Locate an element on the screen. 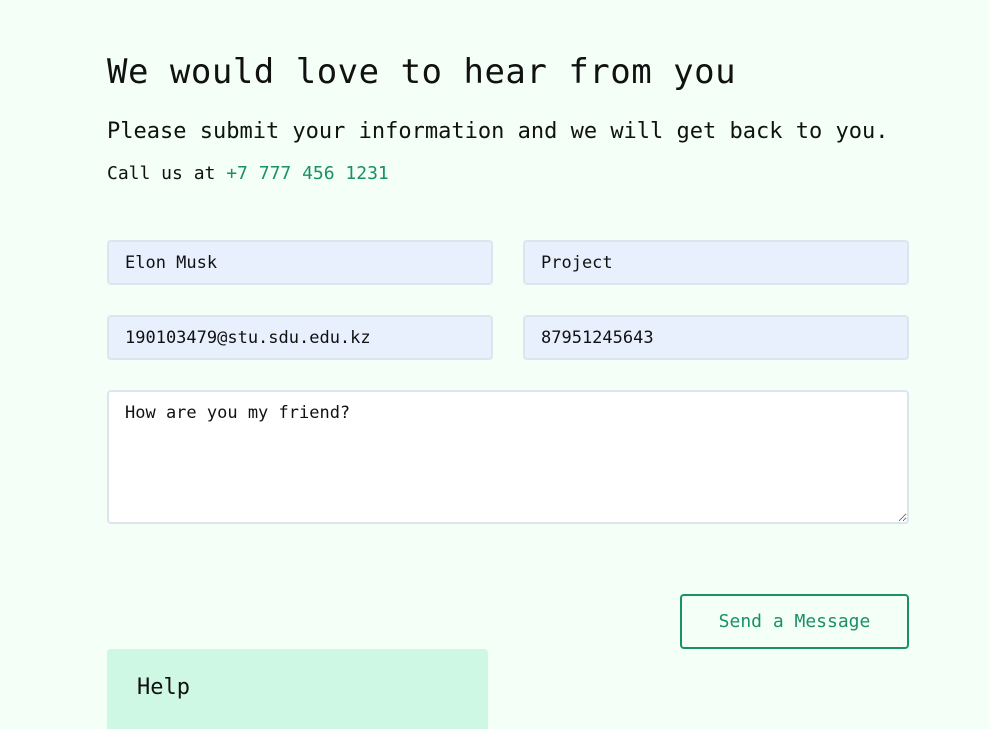 The image size is (989, 729). help-title: Help is located at coordinates (163, 687).